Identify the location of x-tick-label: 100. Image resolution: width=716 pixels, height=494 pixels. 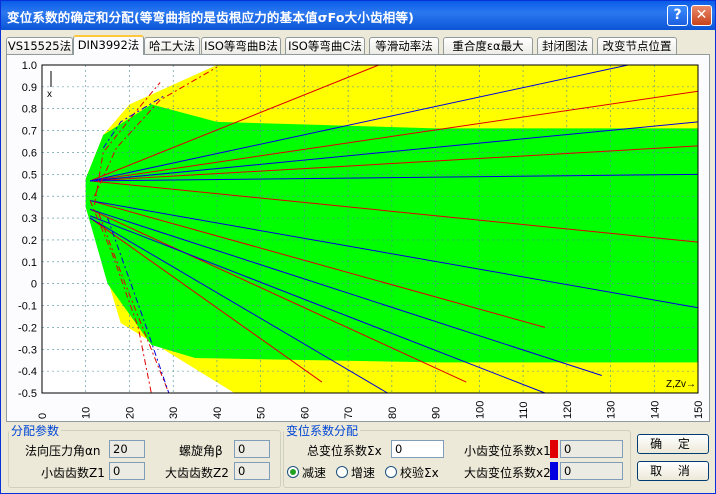
(480, 410).